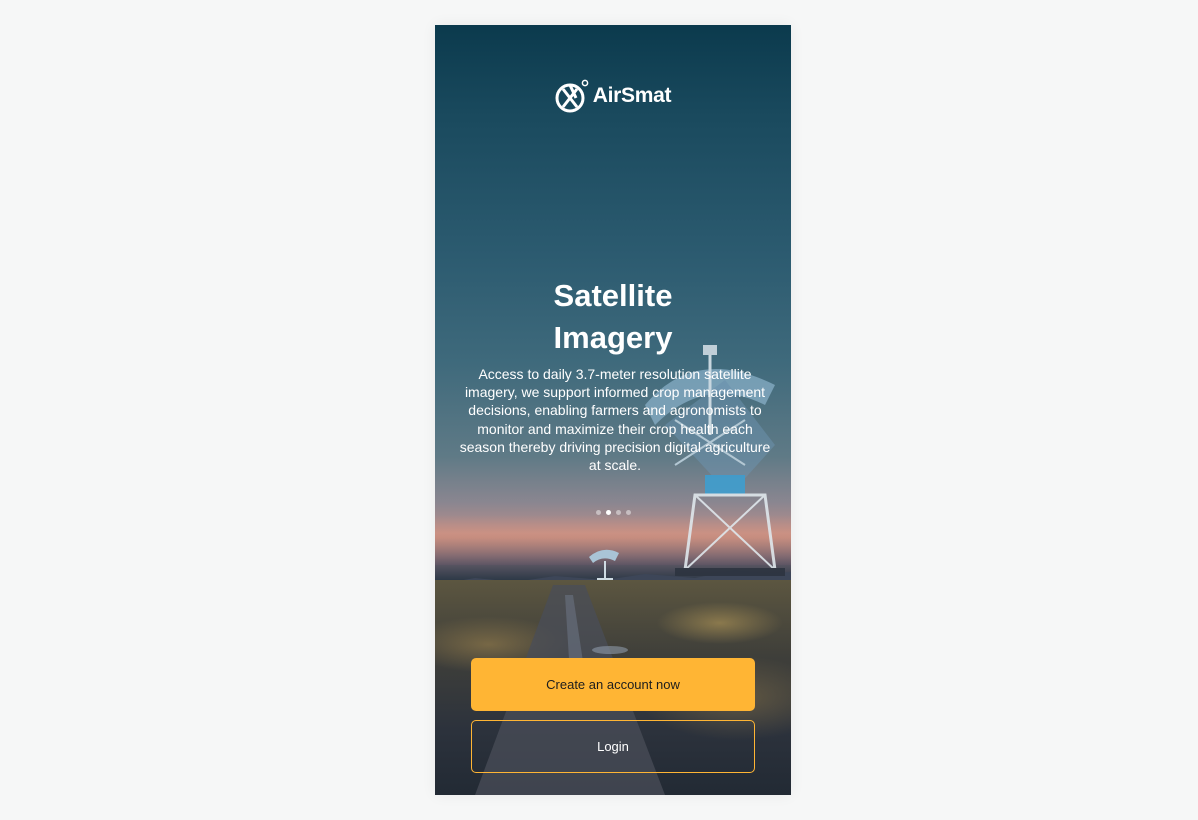 The height and width of the screenshot is (820, 1198). Describe the element at coordinates (613, 316) in the screenshot. I see `slide-title: Satellite Imagery` at that location.